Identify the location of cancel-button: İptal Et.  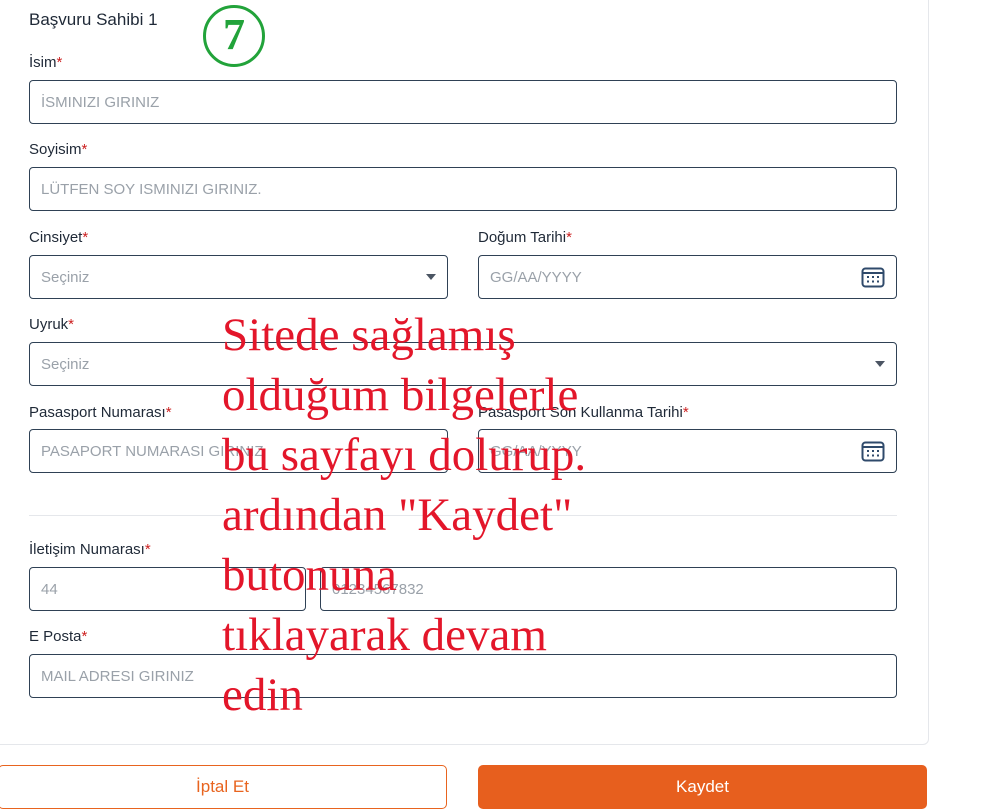
(223, 787).